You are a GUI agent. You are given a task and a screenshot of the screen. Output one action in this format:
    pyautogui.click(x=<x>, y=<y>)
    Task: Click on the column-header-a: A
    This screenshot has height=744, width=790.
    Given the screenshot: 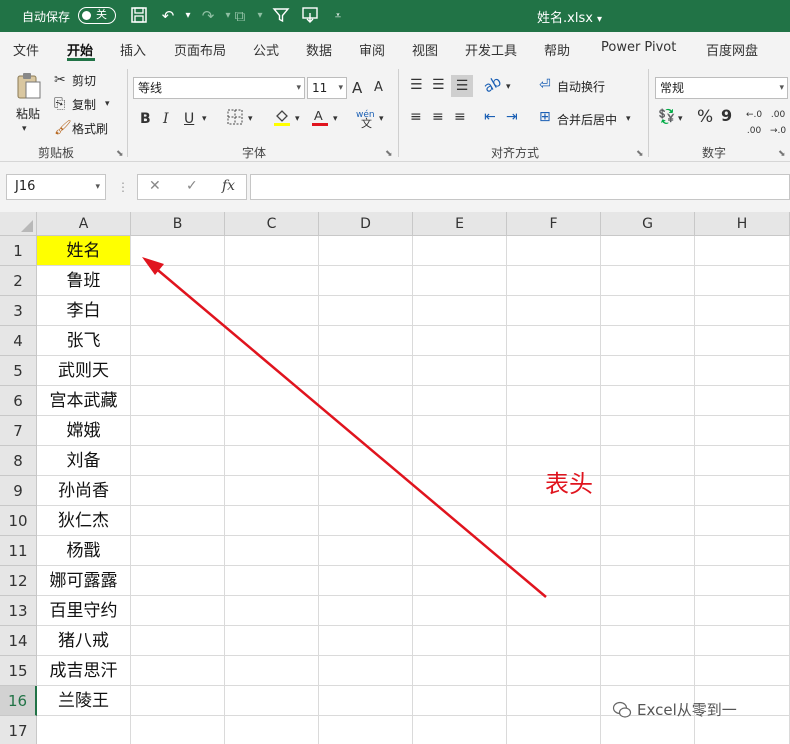 What is the action you would take?
    pyautogui.click(x=84, y=224)
    